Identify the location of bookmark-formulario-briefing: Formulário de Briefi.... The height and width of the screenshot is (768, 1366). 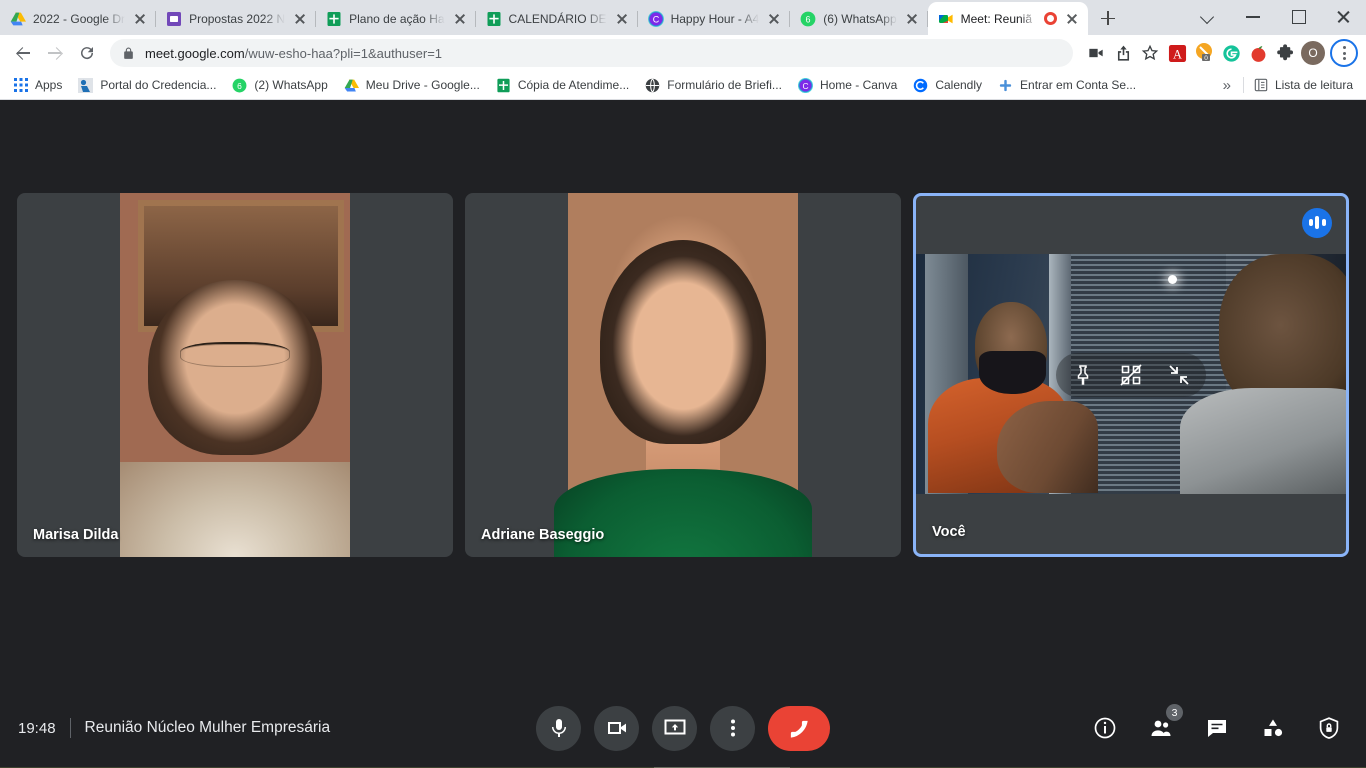
(713, 85).